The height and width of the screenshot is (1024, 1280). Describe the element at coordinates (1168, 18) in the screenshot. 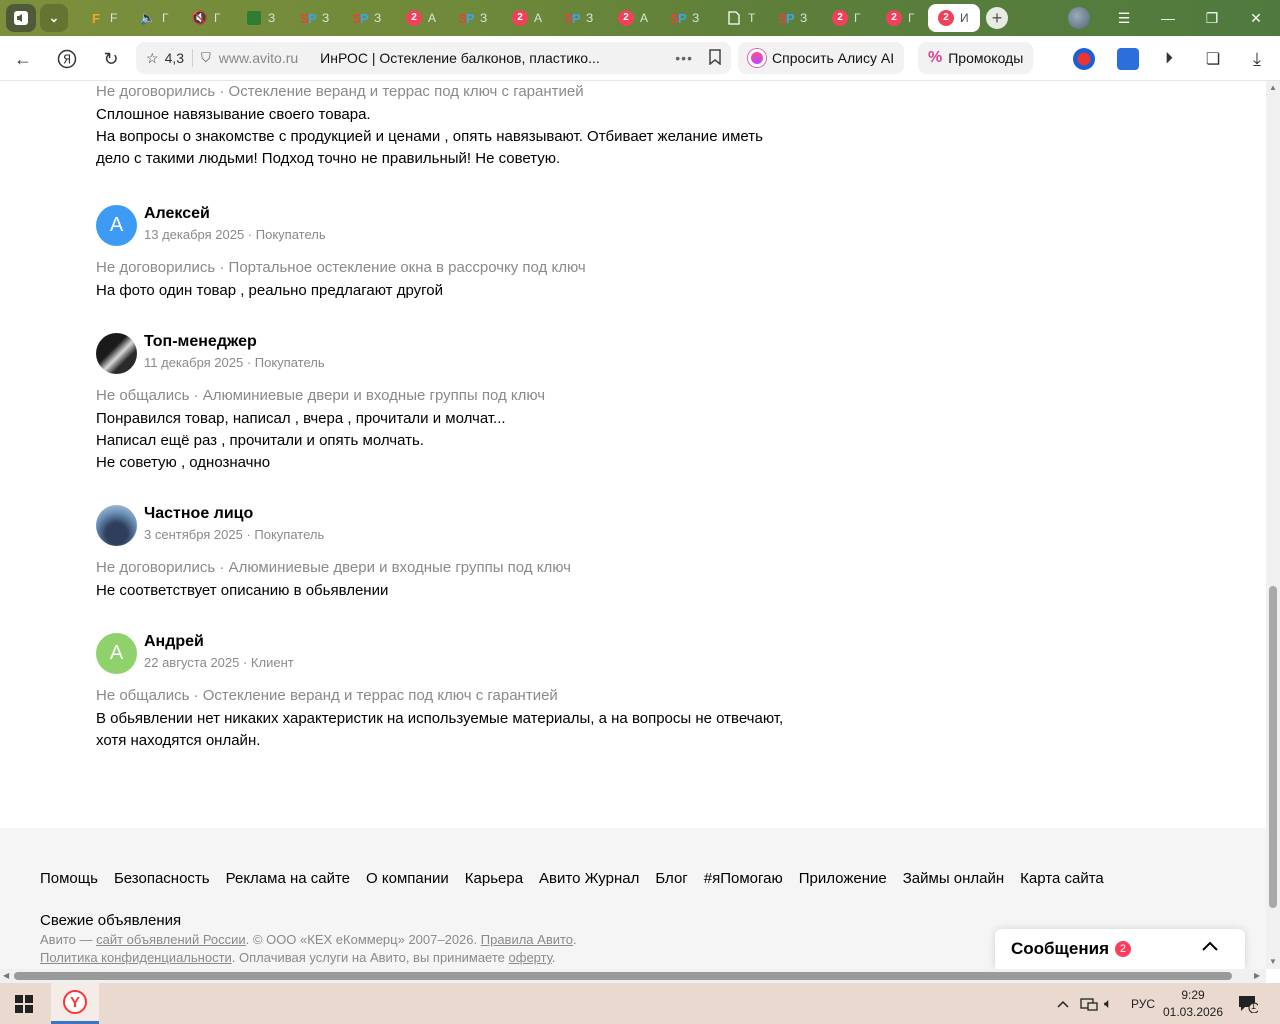

I see `minimize-button: —` at that location.